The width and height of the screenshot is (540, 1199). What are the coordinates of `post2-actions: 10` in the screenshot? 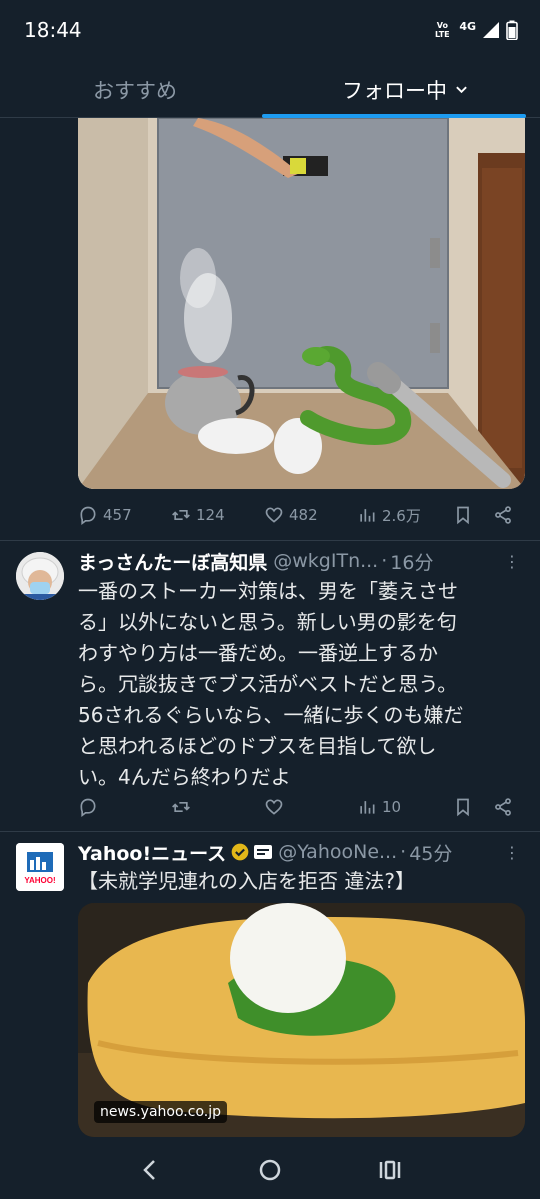 It's located at (301, 807).